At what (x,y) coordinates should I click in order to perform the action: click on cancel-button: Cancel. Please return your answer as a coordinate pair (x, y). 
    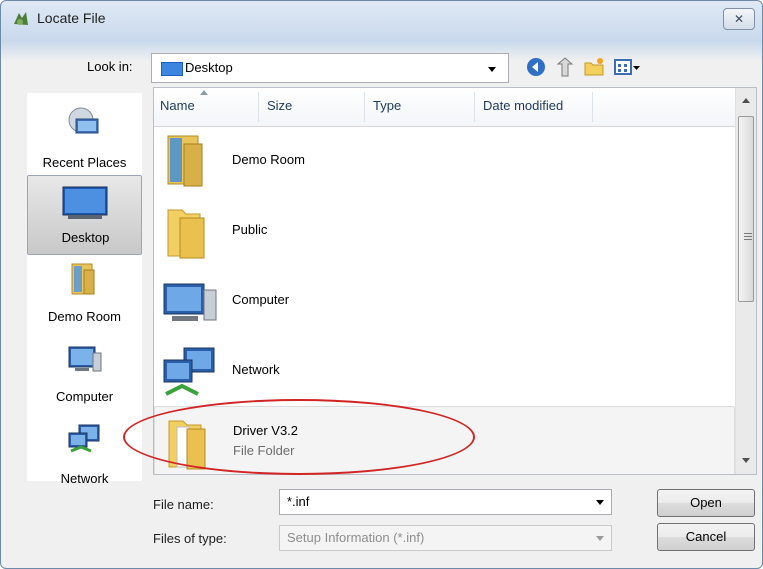
    Looking at the image, I should click on (706, 537).